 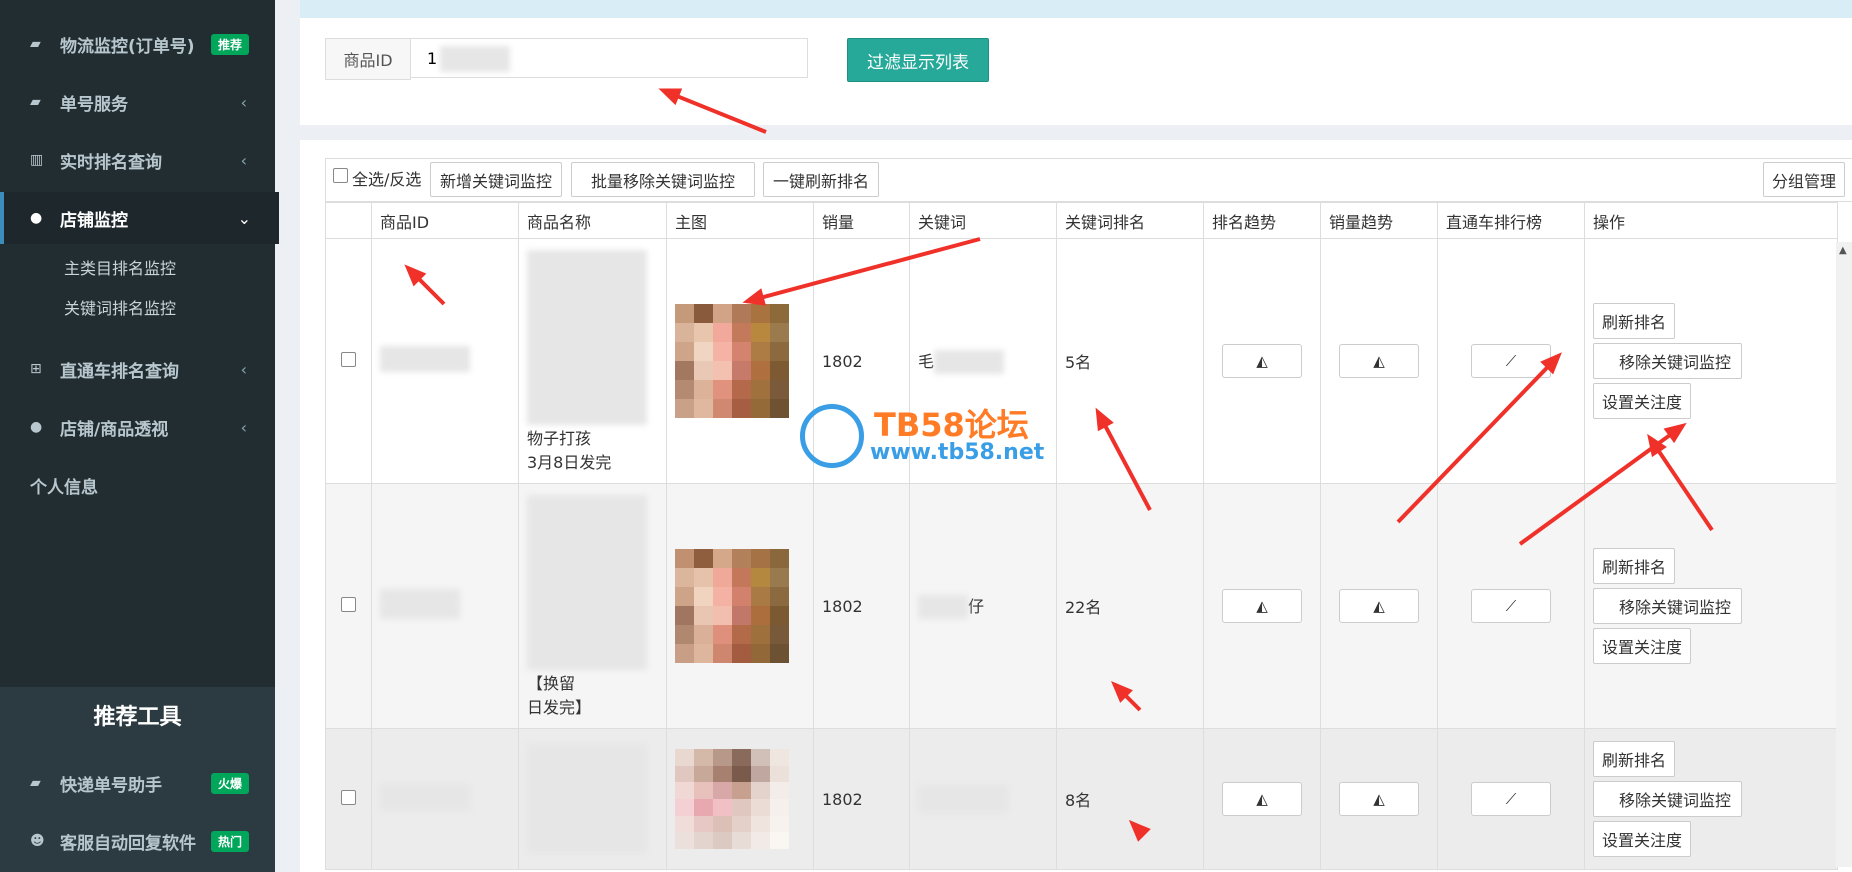 I want to click on recommended-tools: 推荐工具 ▰ 快递单号助手 火爆 ☻ 客服自动回复软件 热门, so click(x=137, y=779).